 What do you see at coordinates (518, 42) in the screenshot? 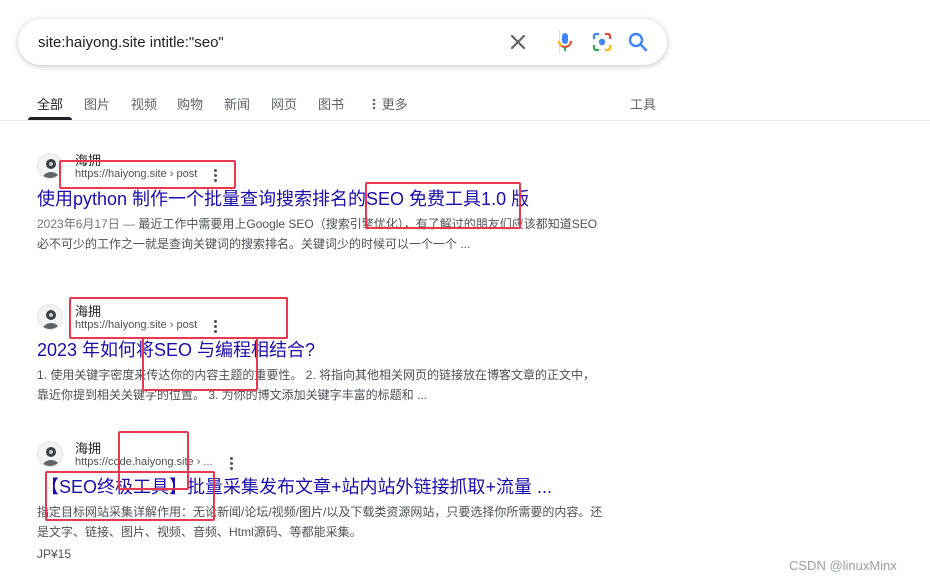
I see `close-icon` at bounding box center [518, 42].